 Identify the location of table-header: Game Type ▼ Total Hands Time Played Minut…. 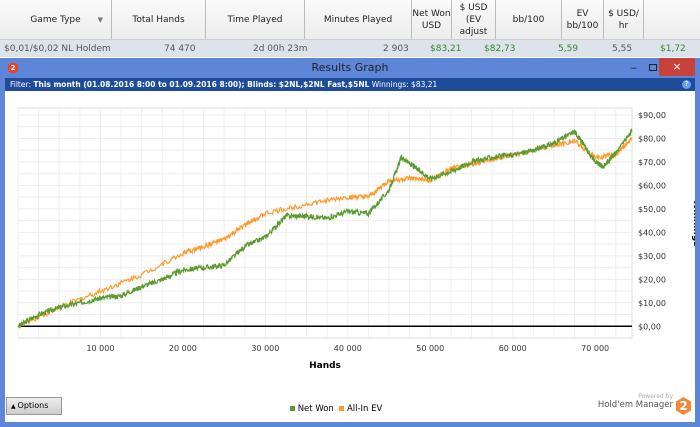
(350, 20).